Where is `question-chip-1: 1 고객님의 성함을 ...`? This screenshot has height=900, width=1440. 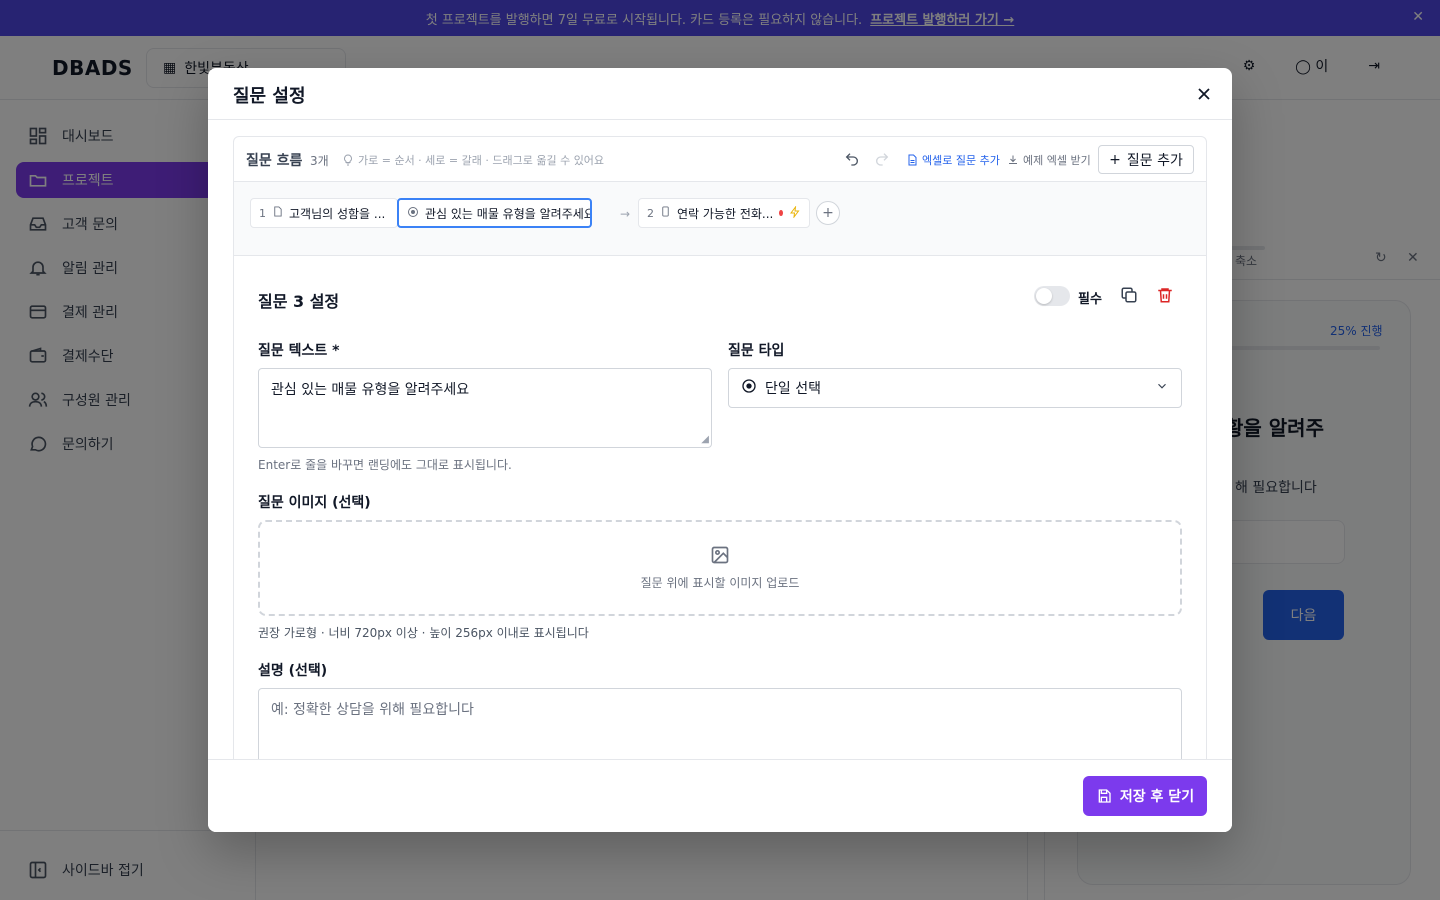 question-chip-1: 1 고객님의 성함을 ... is located at coordinates (324, 213).